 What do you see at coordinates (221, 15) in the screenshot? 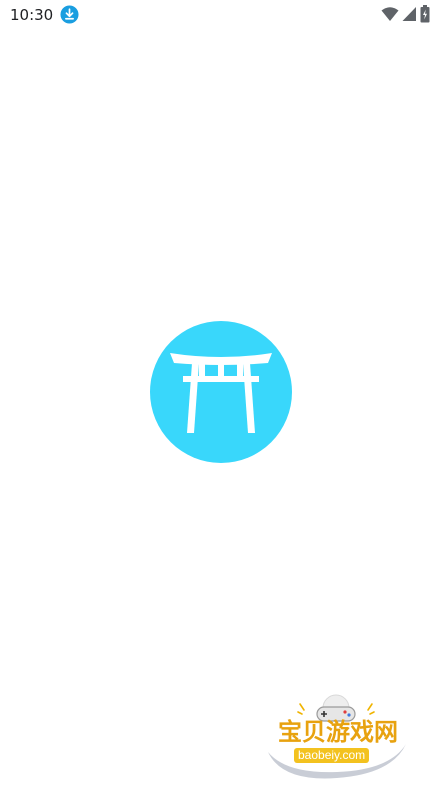
I see `status-bar: 10:30` at bounding box center [221, 15].